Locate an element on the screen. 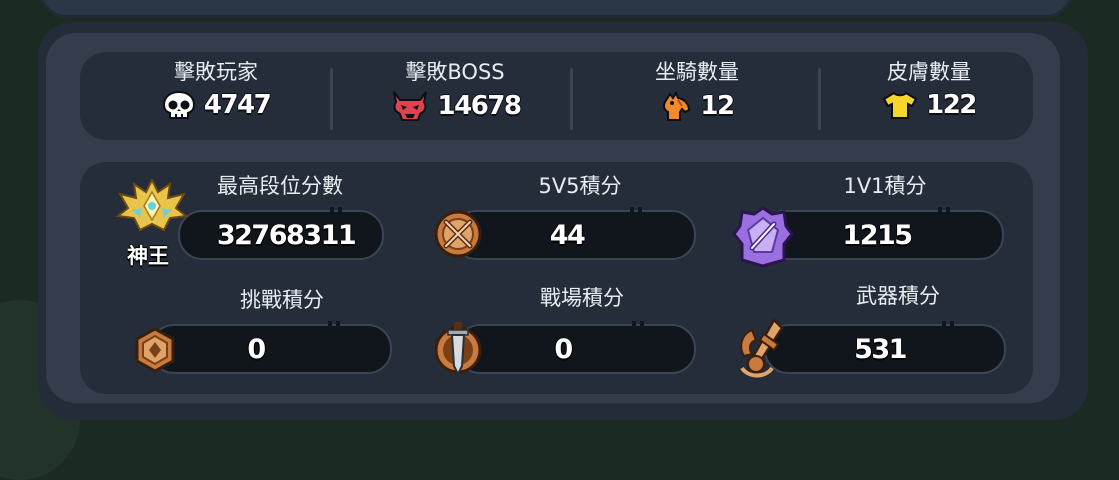  weapon-score-bar: 531 is located at coordinates (885, 347).